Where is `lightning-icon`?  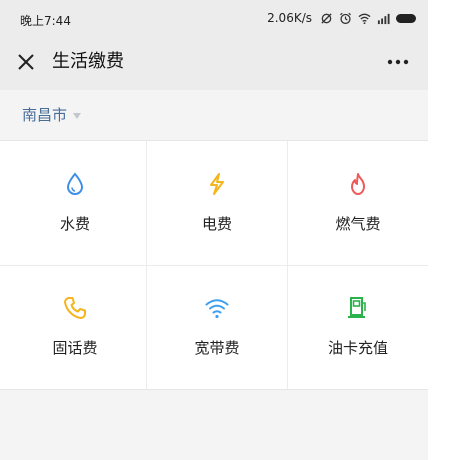 lightning-icon is located at coordinates (217, 184).